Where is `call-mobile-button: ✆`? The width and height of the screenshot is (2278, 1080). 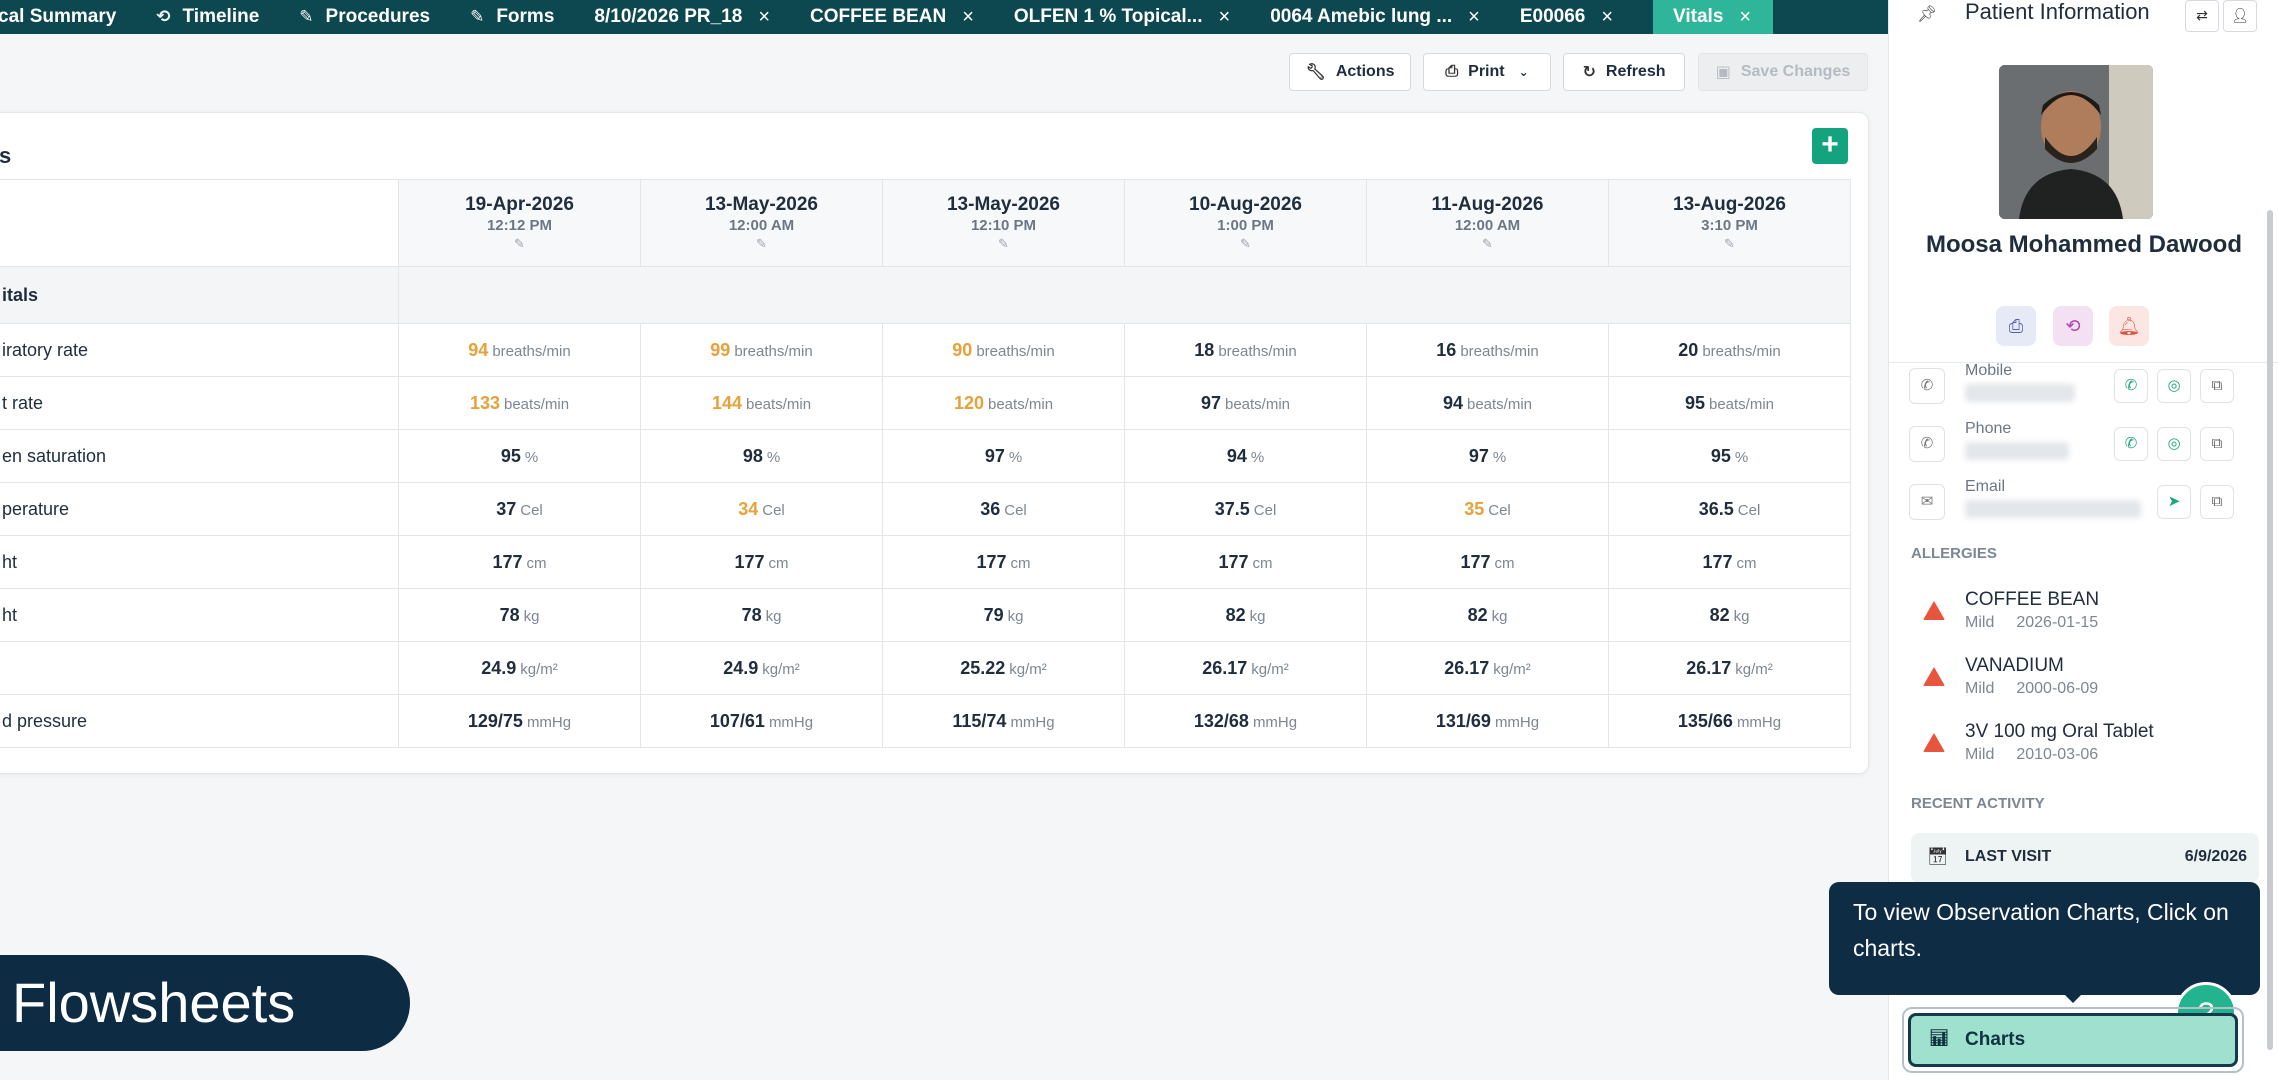 call-mobile-button: ✆ is located at coordinates (2131, 386).